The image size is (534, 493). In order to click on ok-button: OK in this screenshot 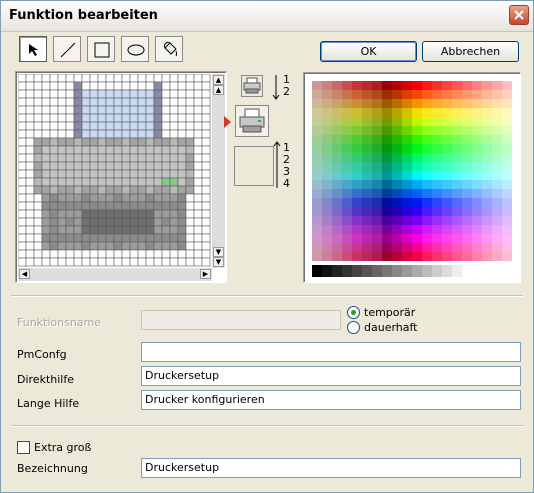, I will do `click(368, 51)`.